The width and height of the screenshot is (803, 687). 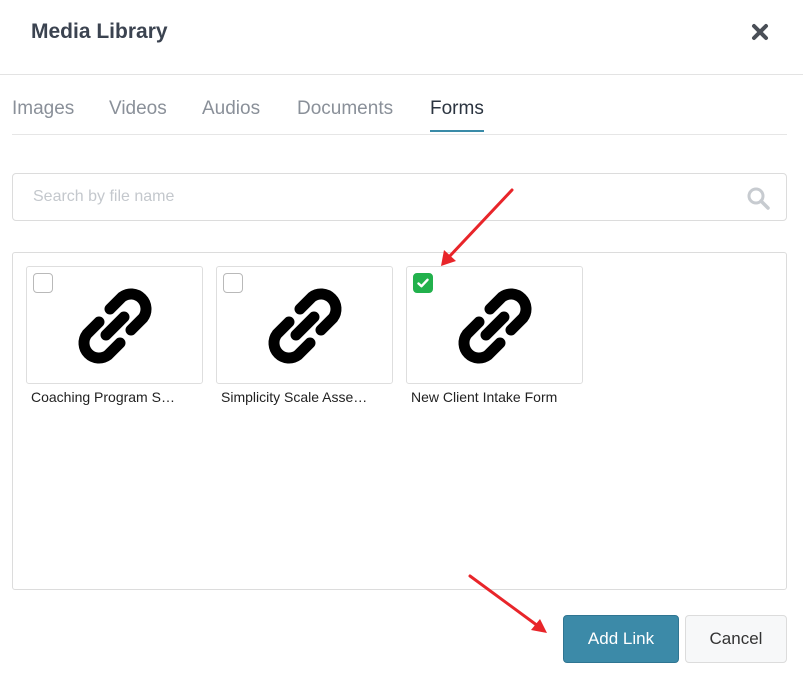 What do you see at coordinates (457, 115) in the screenshot?
I see `tab-forms: Forms` at bounding box center [457, 115].